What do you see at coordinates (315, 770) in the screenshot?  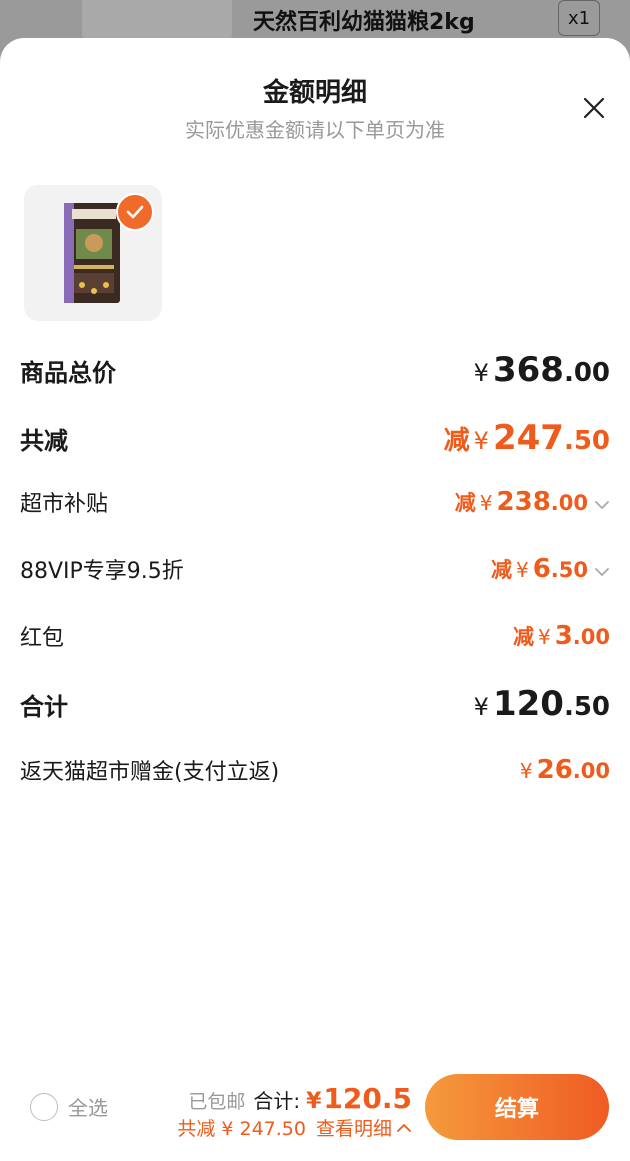 I see `row-cashback: 返天猫超市赠金(支付立返) ¥ 26 .00` at bounding box center [315, 770].